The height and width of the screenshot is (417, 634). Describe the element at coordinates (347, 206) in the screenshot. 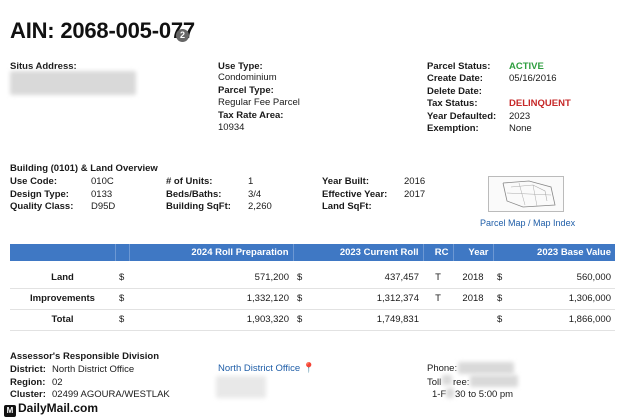

I see `land-sqft-label: Land SqFt:` at that location.